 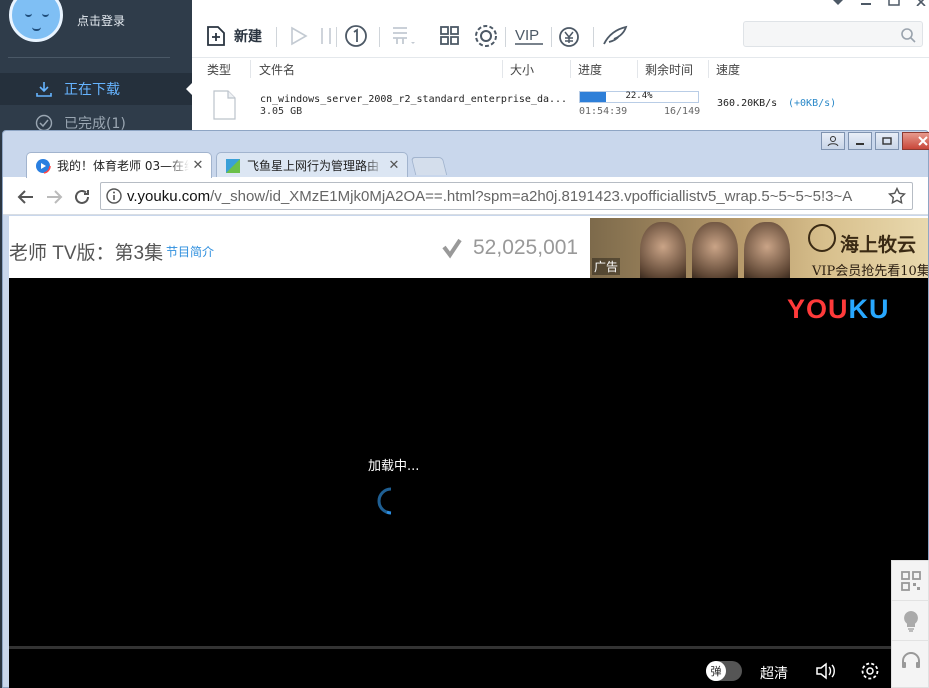 What do you see at coordinates (663, 250) in the screenshot?
I see `ad-actor-image` at bounding box center [663, 250].